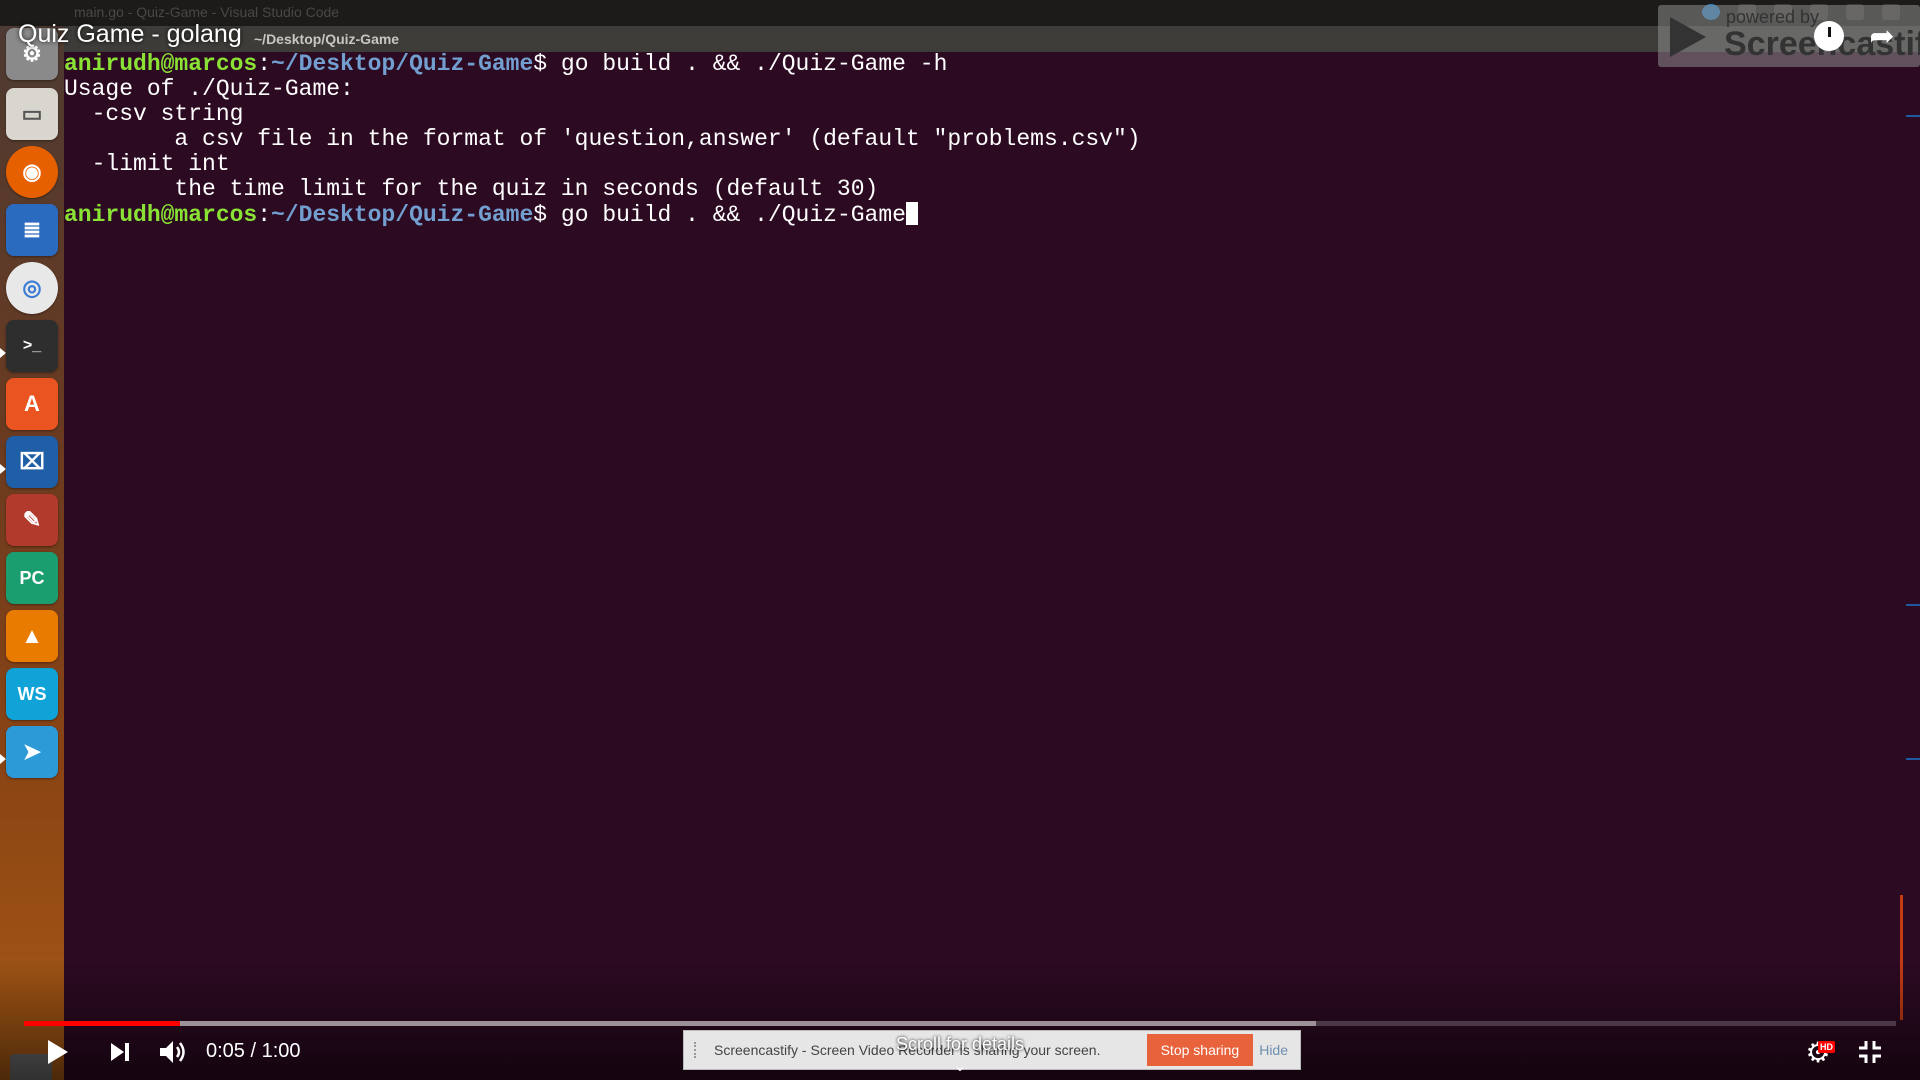 The image size is (1920, 1080). Describe the element at coordinates (726, 215) in the screenshot. I see `command-text: go build . && ./Quiz-Game` at that location.